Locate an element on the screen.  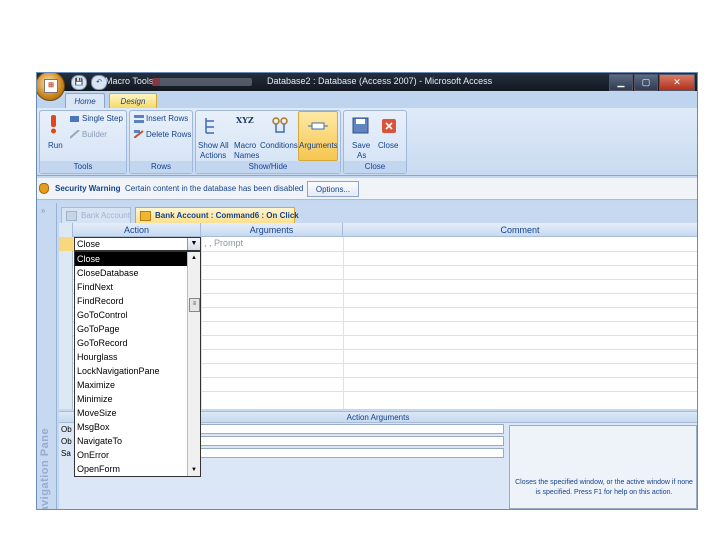
chevron-down-icon: ▼ is located at coordinates (193, 244).